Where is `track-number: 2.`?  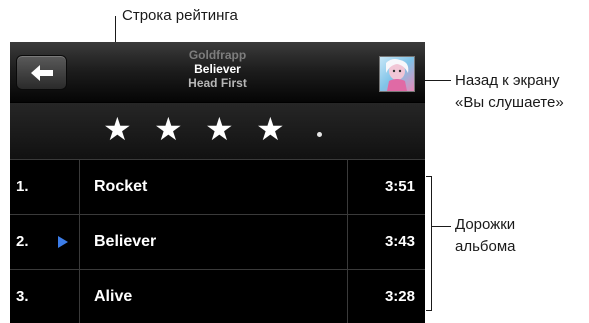 track-number: 2. is located at coordinates (22, 241).